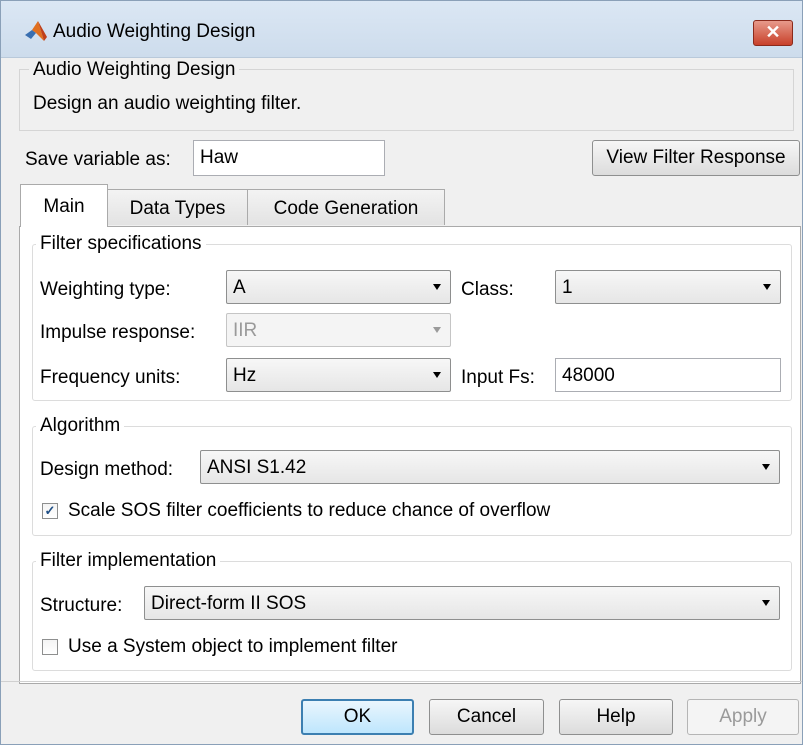 Image resolution: width=803 pixels, height=745 pixels. Describe the element at coordinates (696, 158) in the screenshot. I see `view-filter-response-button: View Filter Response` at that location.